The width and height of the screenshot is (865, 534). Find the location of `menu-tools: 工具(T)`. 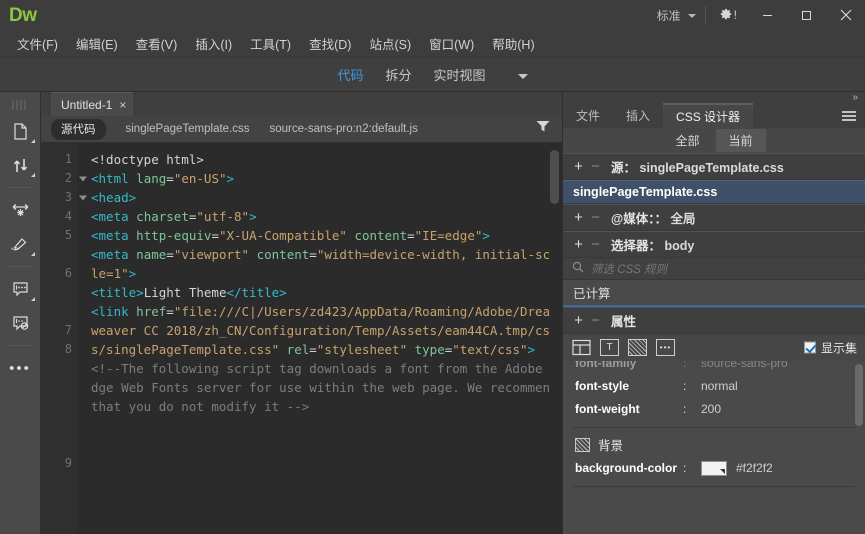

menu-tools: 工具(T) is located at coordinates (270, 43).